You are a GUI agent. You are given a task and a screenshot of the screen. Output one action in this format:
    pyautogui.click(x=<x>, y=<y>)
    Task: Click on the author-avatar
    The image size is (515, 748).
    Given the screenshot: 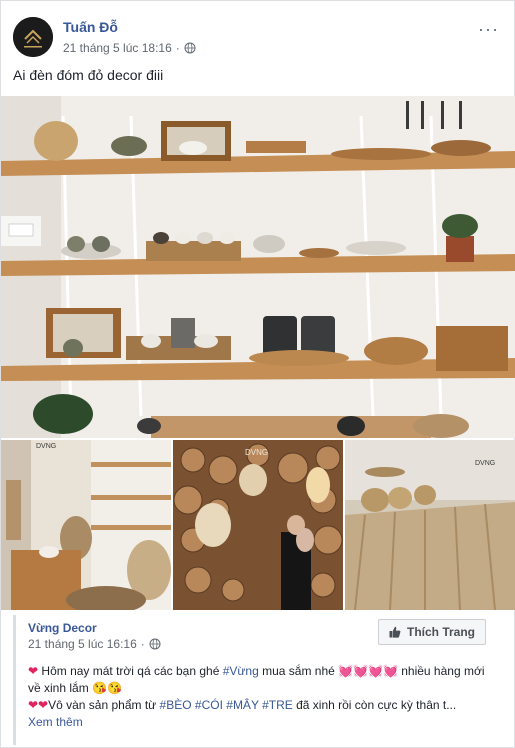 What is the action you would take?
    pyautogui.click(x=33, y=37)
    